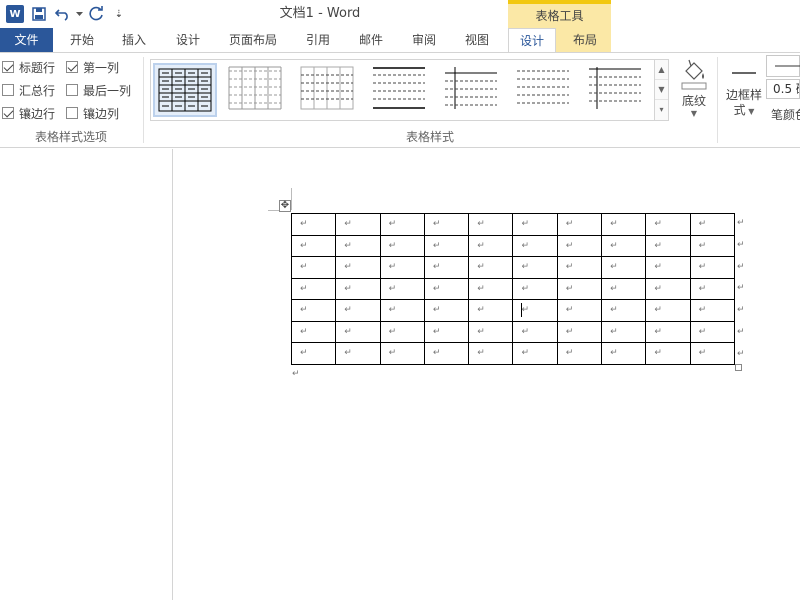 This screenshot has height=600, width=800. Describe the element at coordinates (26, 40) in the screenshot. I see `tab-file: 文件` at that location.